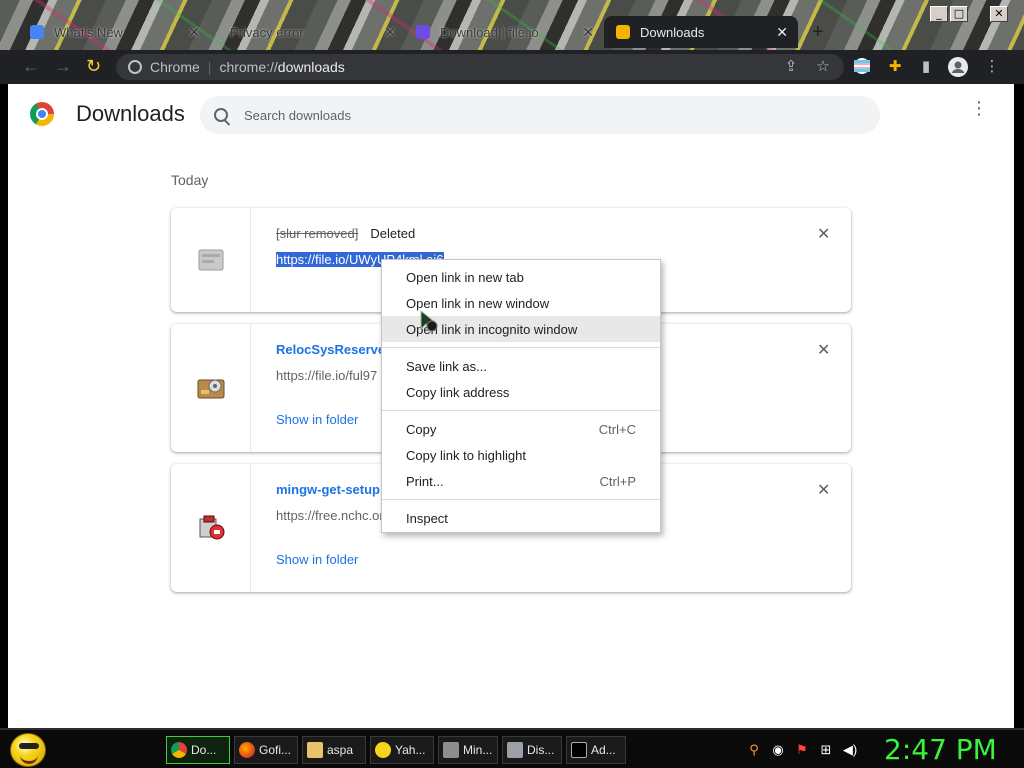 This screenshot has width=1024, height=768. What do you see at coordinates (862, 67) in the screenshot?
I see `profile-flag-icon` at bounding box center [862, 67].